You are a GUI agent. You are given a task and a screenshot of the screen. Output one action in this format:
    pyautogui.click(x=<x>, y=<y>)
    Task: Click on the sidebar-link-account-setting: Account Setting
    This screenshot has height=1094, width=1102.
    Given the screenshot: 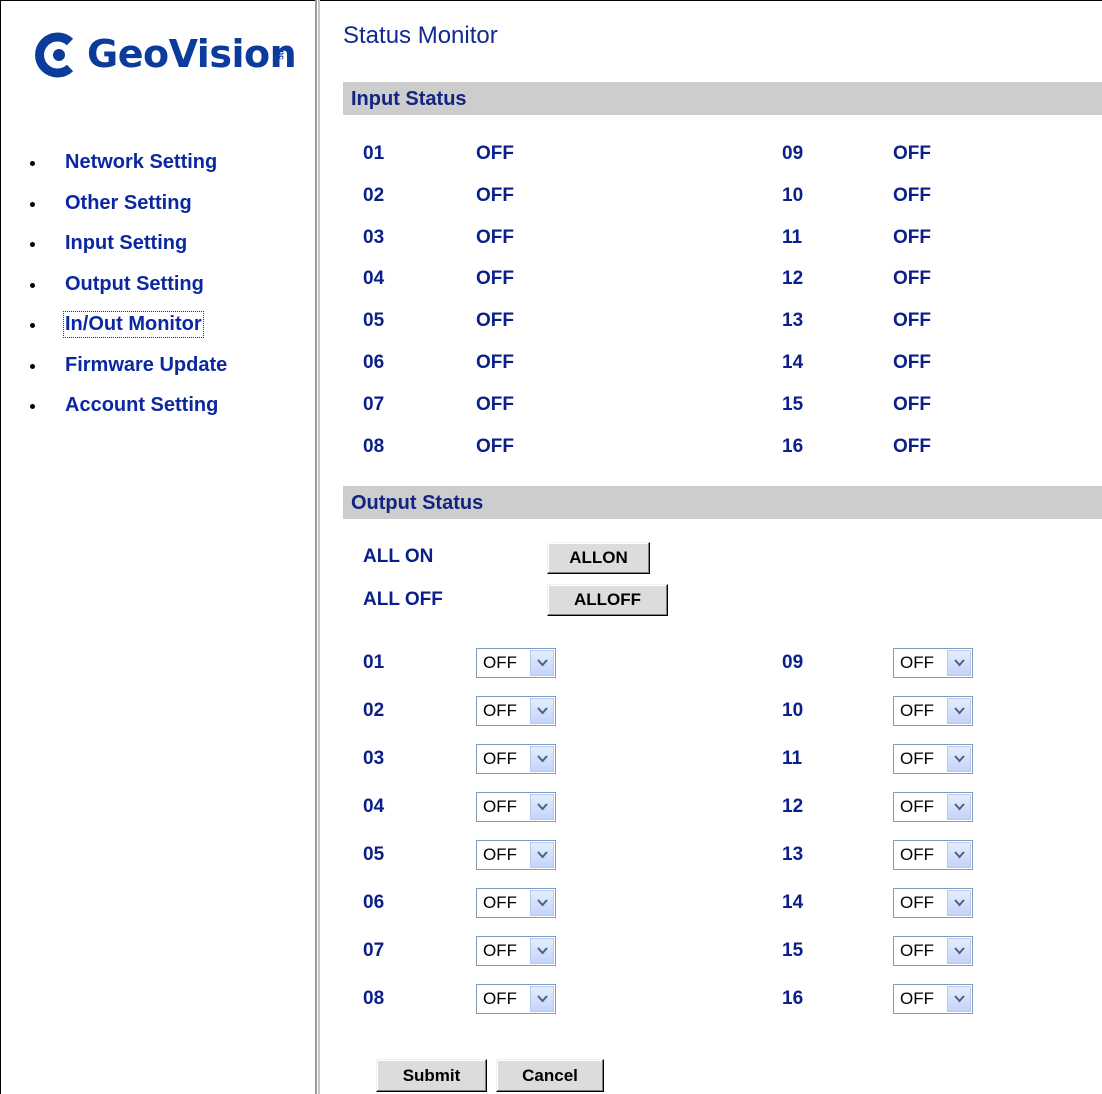 What is the action you would take?
    pyautogui.click(x=141, y=405)
    